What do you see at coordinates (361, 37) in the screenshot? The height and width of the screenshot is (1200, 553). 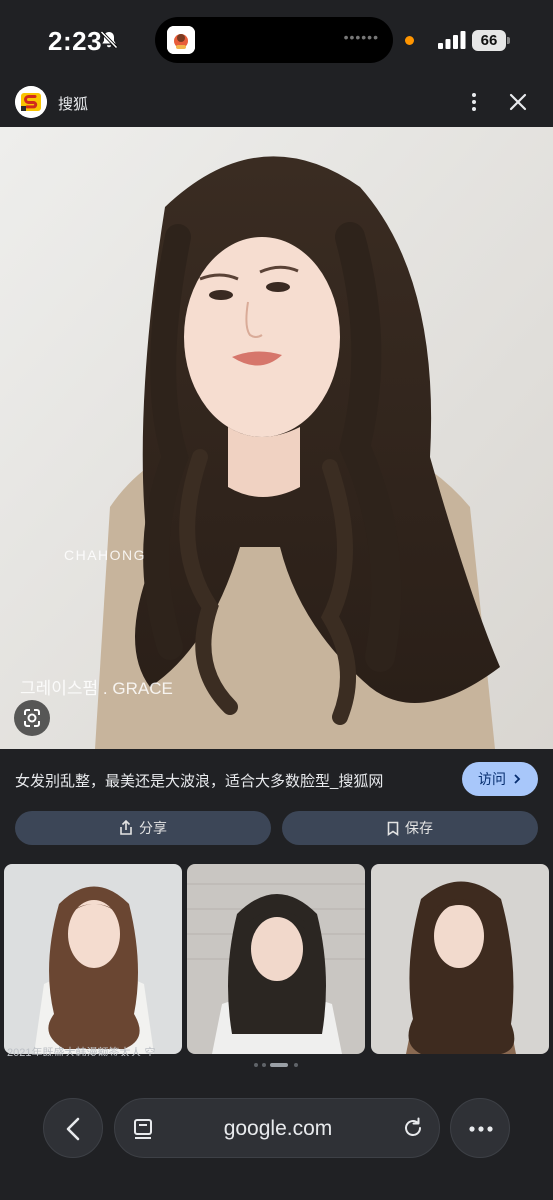 I see `island-indicator-dots: ••••••` at bounding box center [361, 37].